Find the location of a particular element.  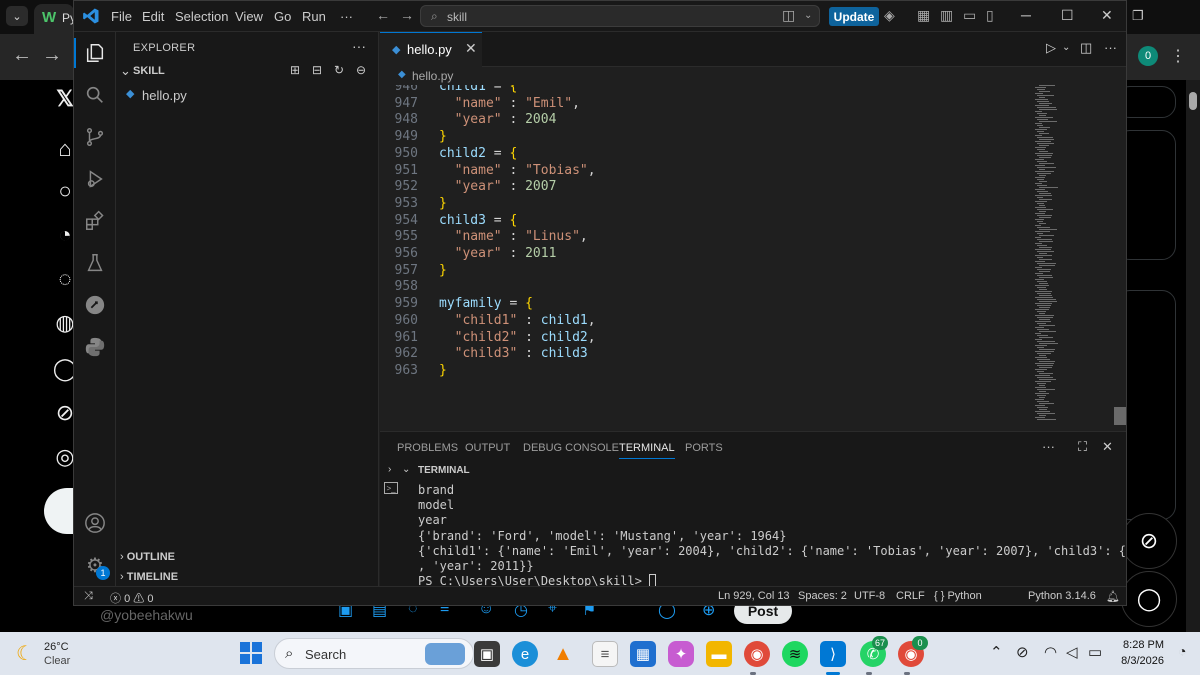

language-mode: { } Python is located at coordinates (958, 596).